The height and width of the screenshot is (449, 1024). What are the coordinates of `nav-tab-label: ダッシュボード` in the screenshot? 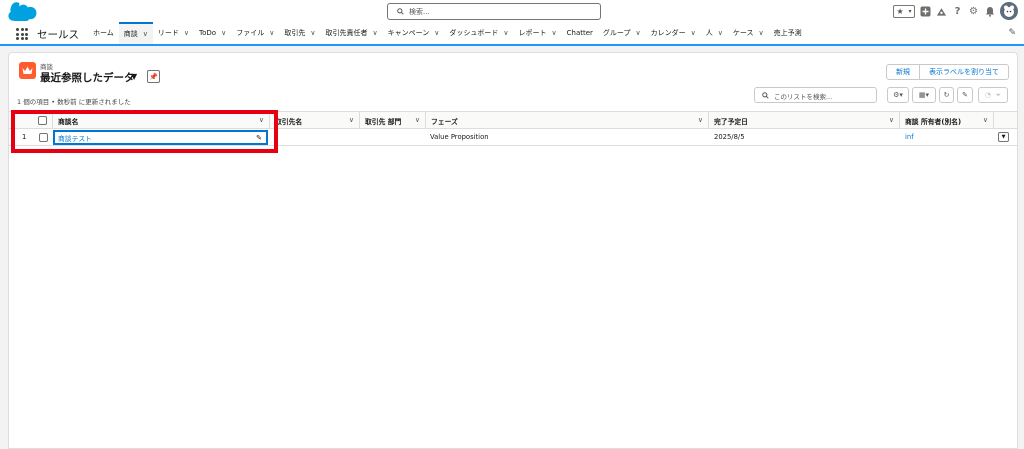 It's located at (474, 33).